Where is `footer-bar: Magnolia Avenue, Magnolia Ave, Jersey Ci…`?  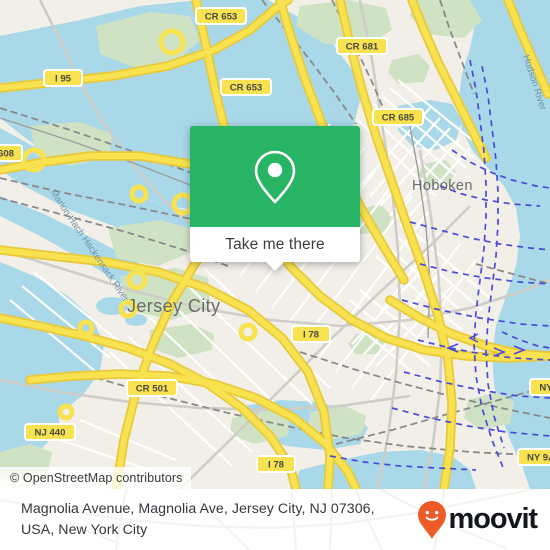
footer-bar: Magnolia Avenue, Magnolia Ave, Jersey Ci… is located at coordinates (275, 519).